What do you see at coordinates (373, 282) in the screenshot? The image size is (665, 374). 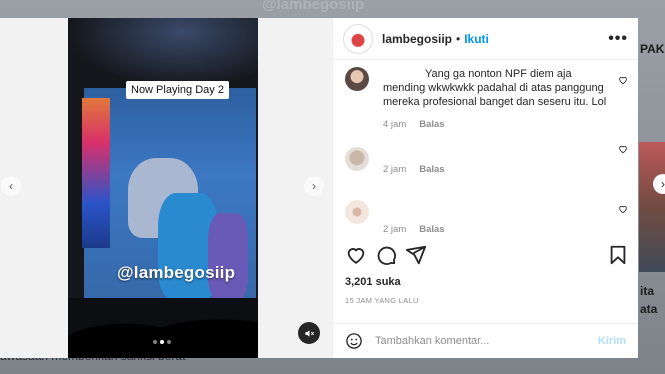 I see `like-count: 3,201 suka` at bounding box center [373, 282].